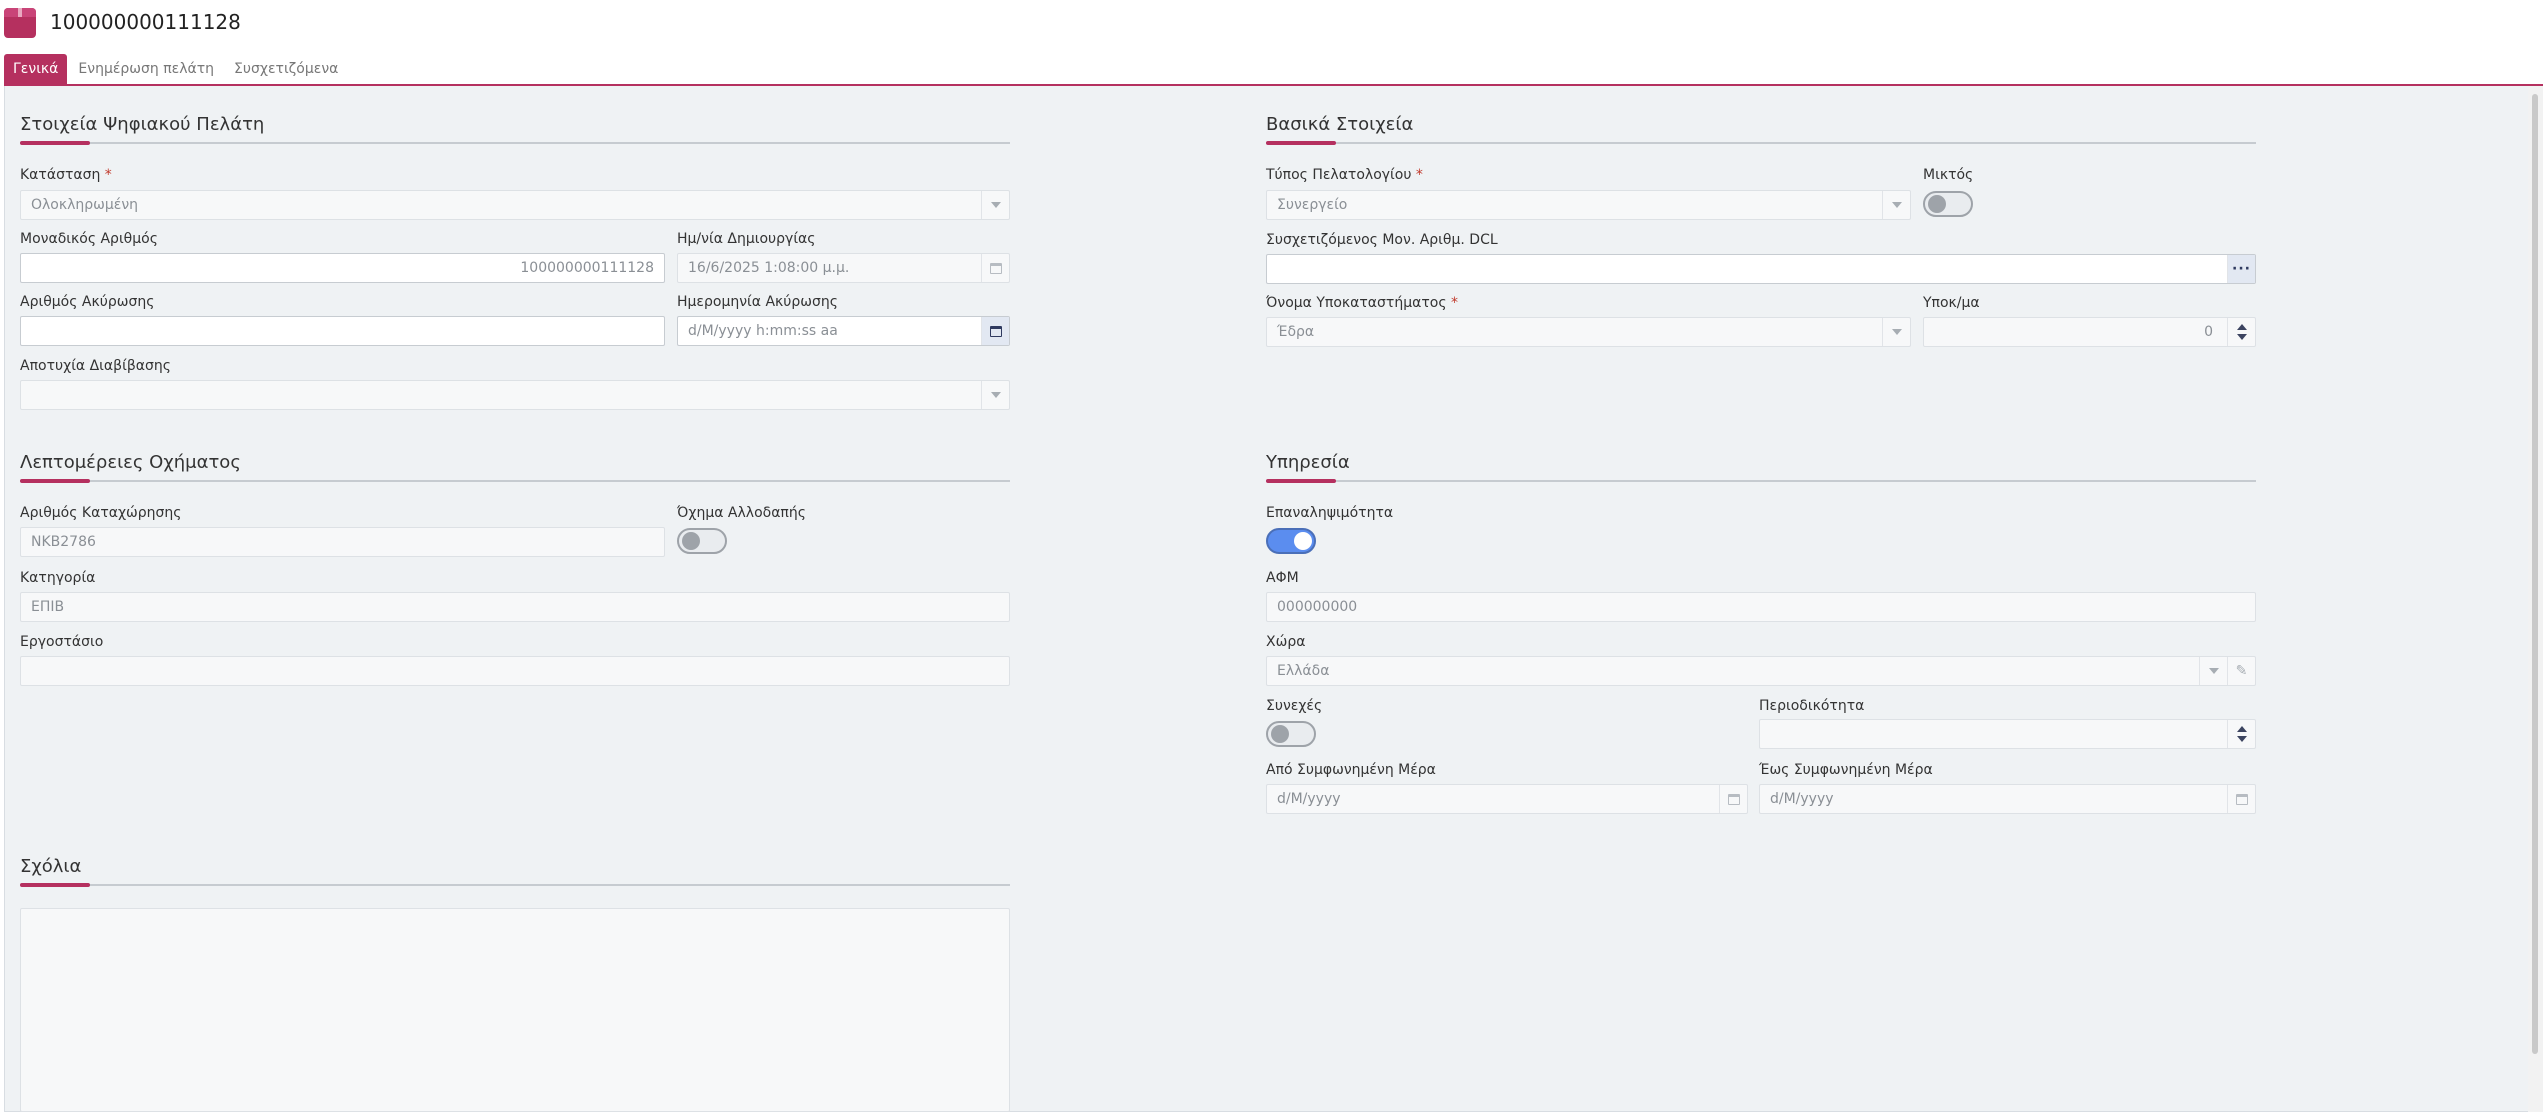  Describe the element at coordinates (1761, 467) in the screenshot. I see `section-service: Υπηρεσία` at that location.